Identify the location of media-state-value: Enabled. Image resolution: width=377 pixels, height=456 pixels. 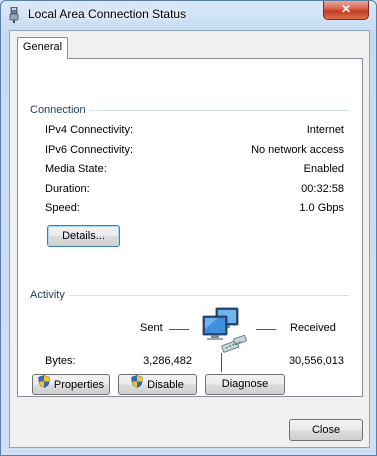
(323, 169).